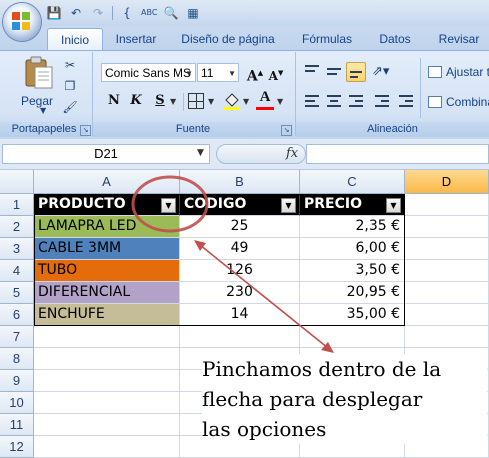 Image resolution: width=489 pixels, height=458 pixels. Describe the element at coordinates (447, 182) in the screenshot. I see `column-header-d: D` at that location.